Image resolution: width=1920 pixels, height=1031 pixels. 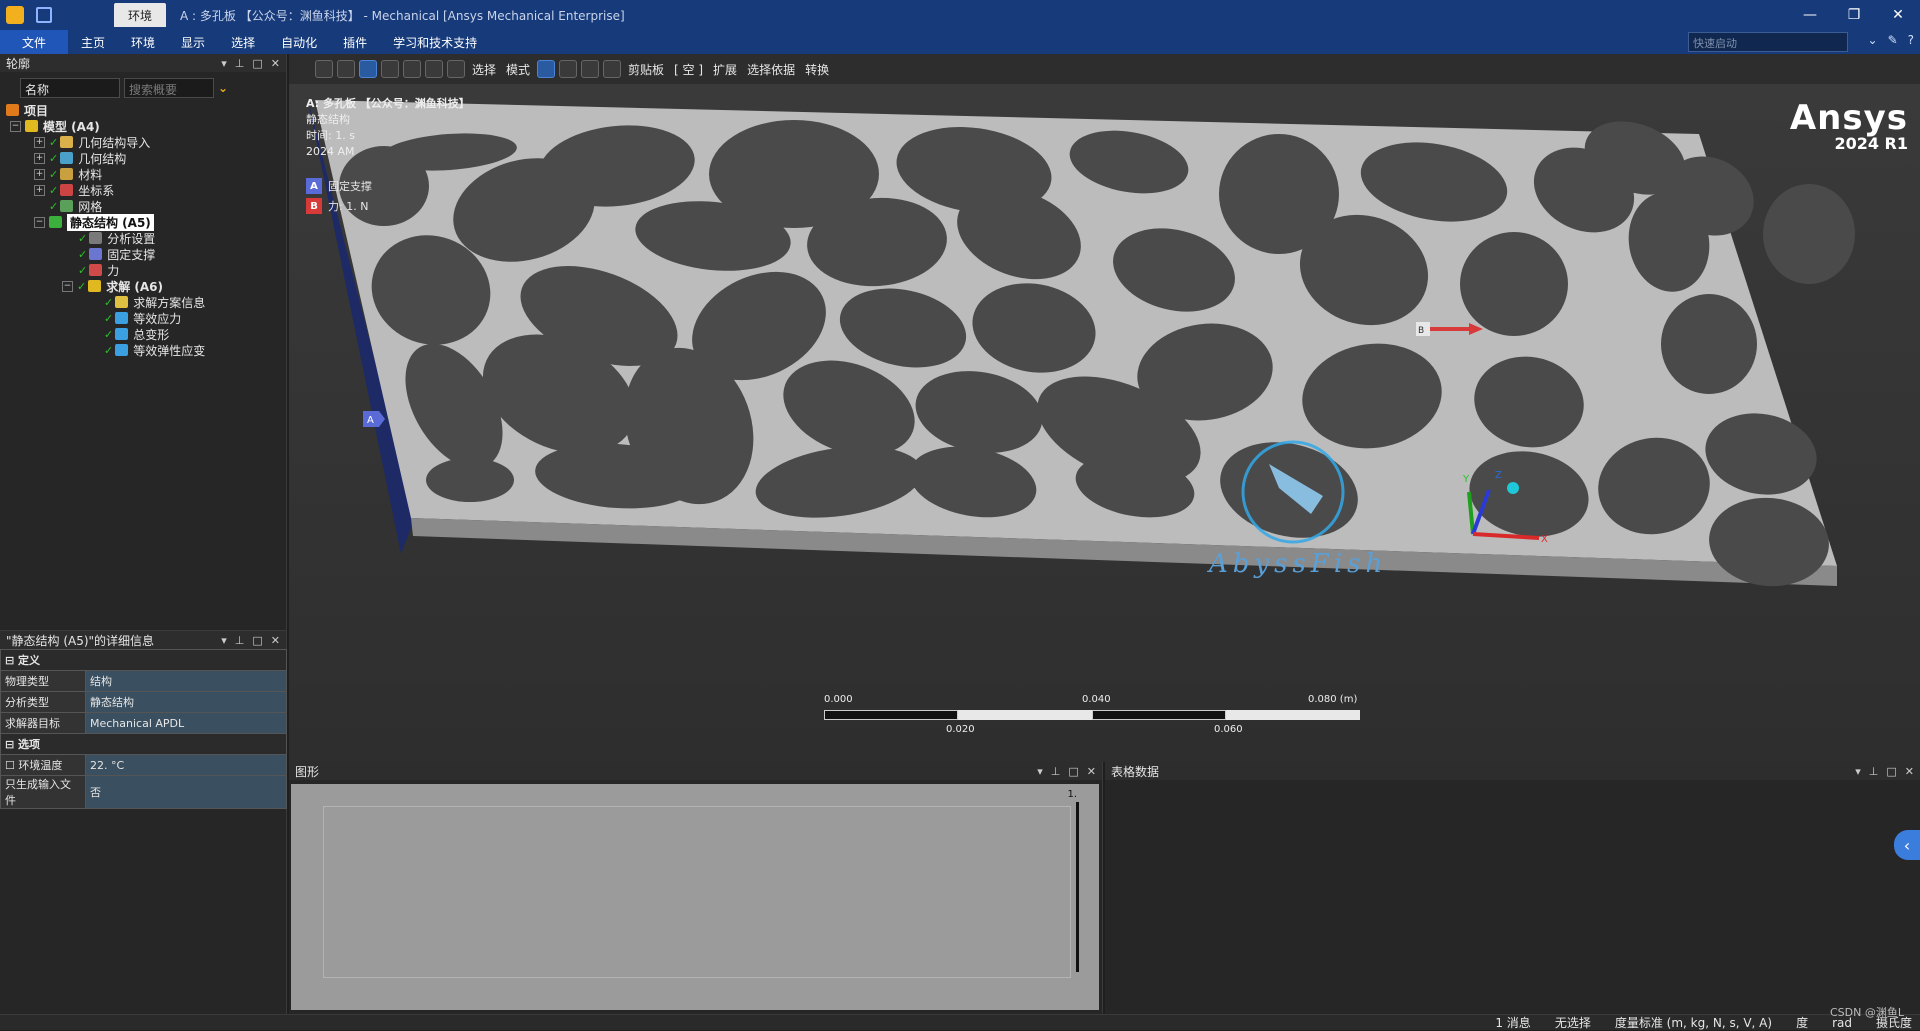 What do you see at coordinates (771, 69) in the screenshot?
I see `select-by-button: 选择依据` at bounding box center [771, 69].